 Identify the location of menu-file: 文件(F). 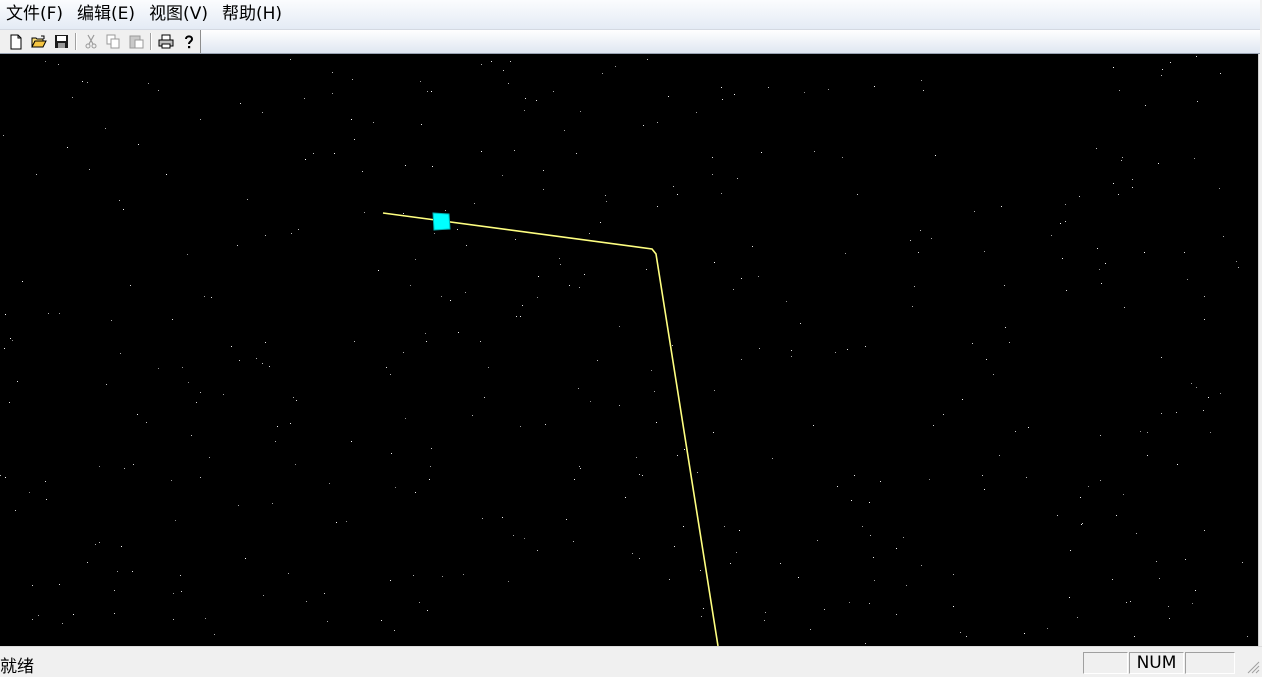
(35, 14).